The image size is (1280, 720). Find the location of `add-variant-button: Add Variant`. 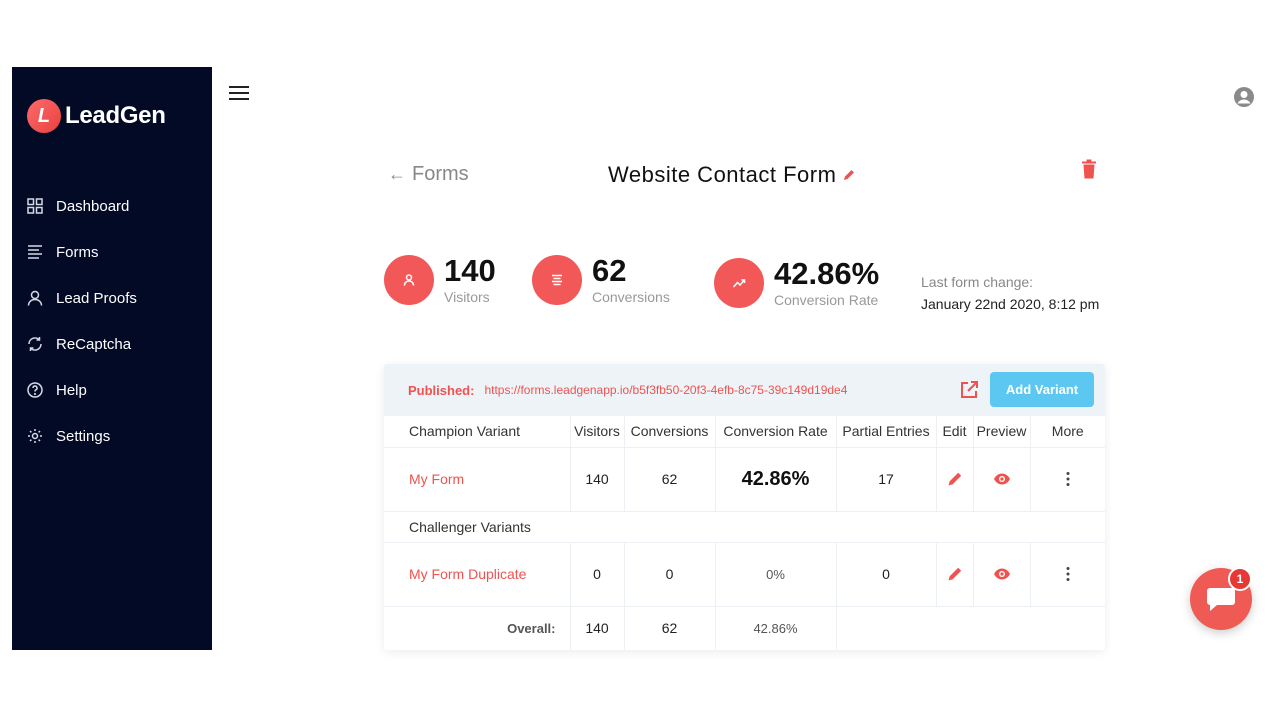

add-variant-button: Add Variant is located at coordinates (1042, 389).